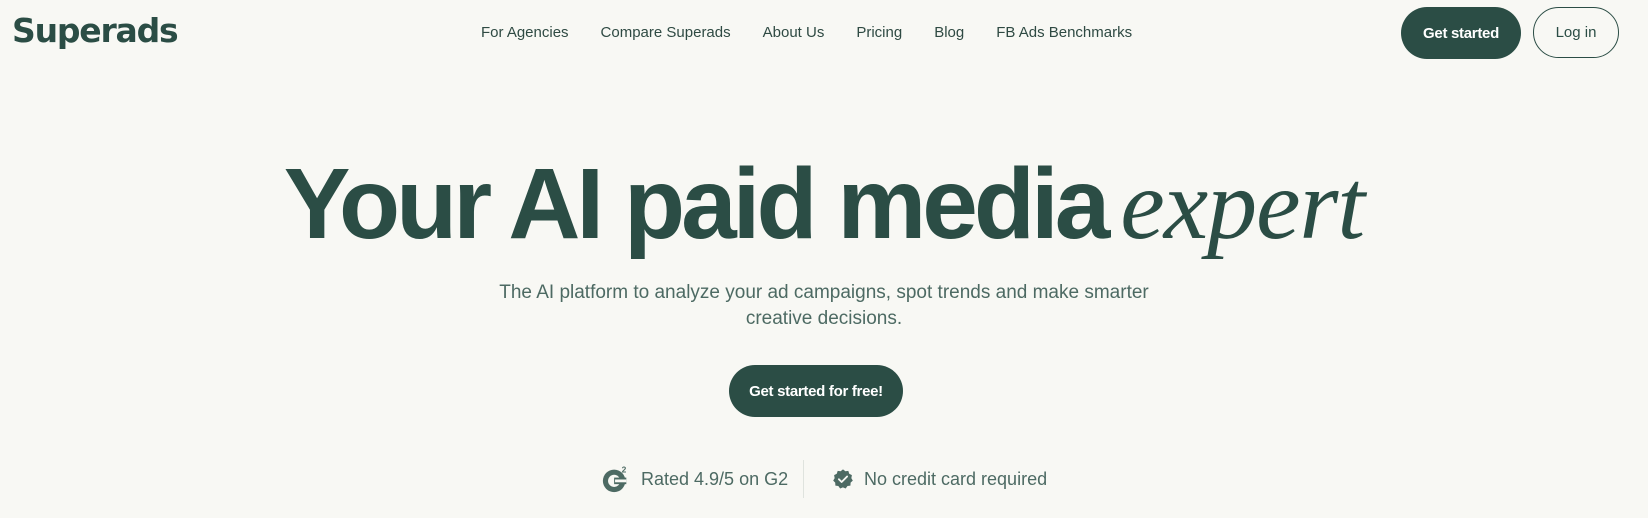 Image resolution: width=1648 pixels, height=518 pixels. I want to click on nav-fb-ads-benchmarks: FB Ads Benchmarks, so click(1064, 33).